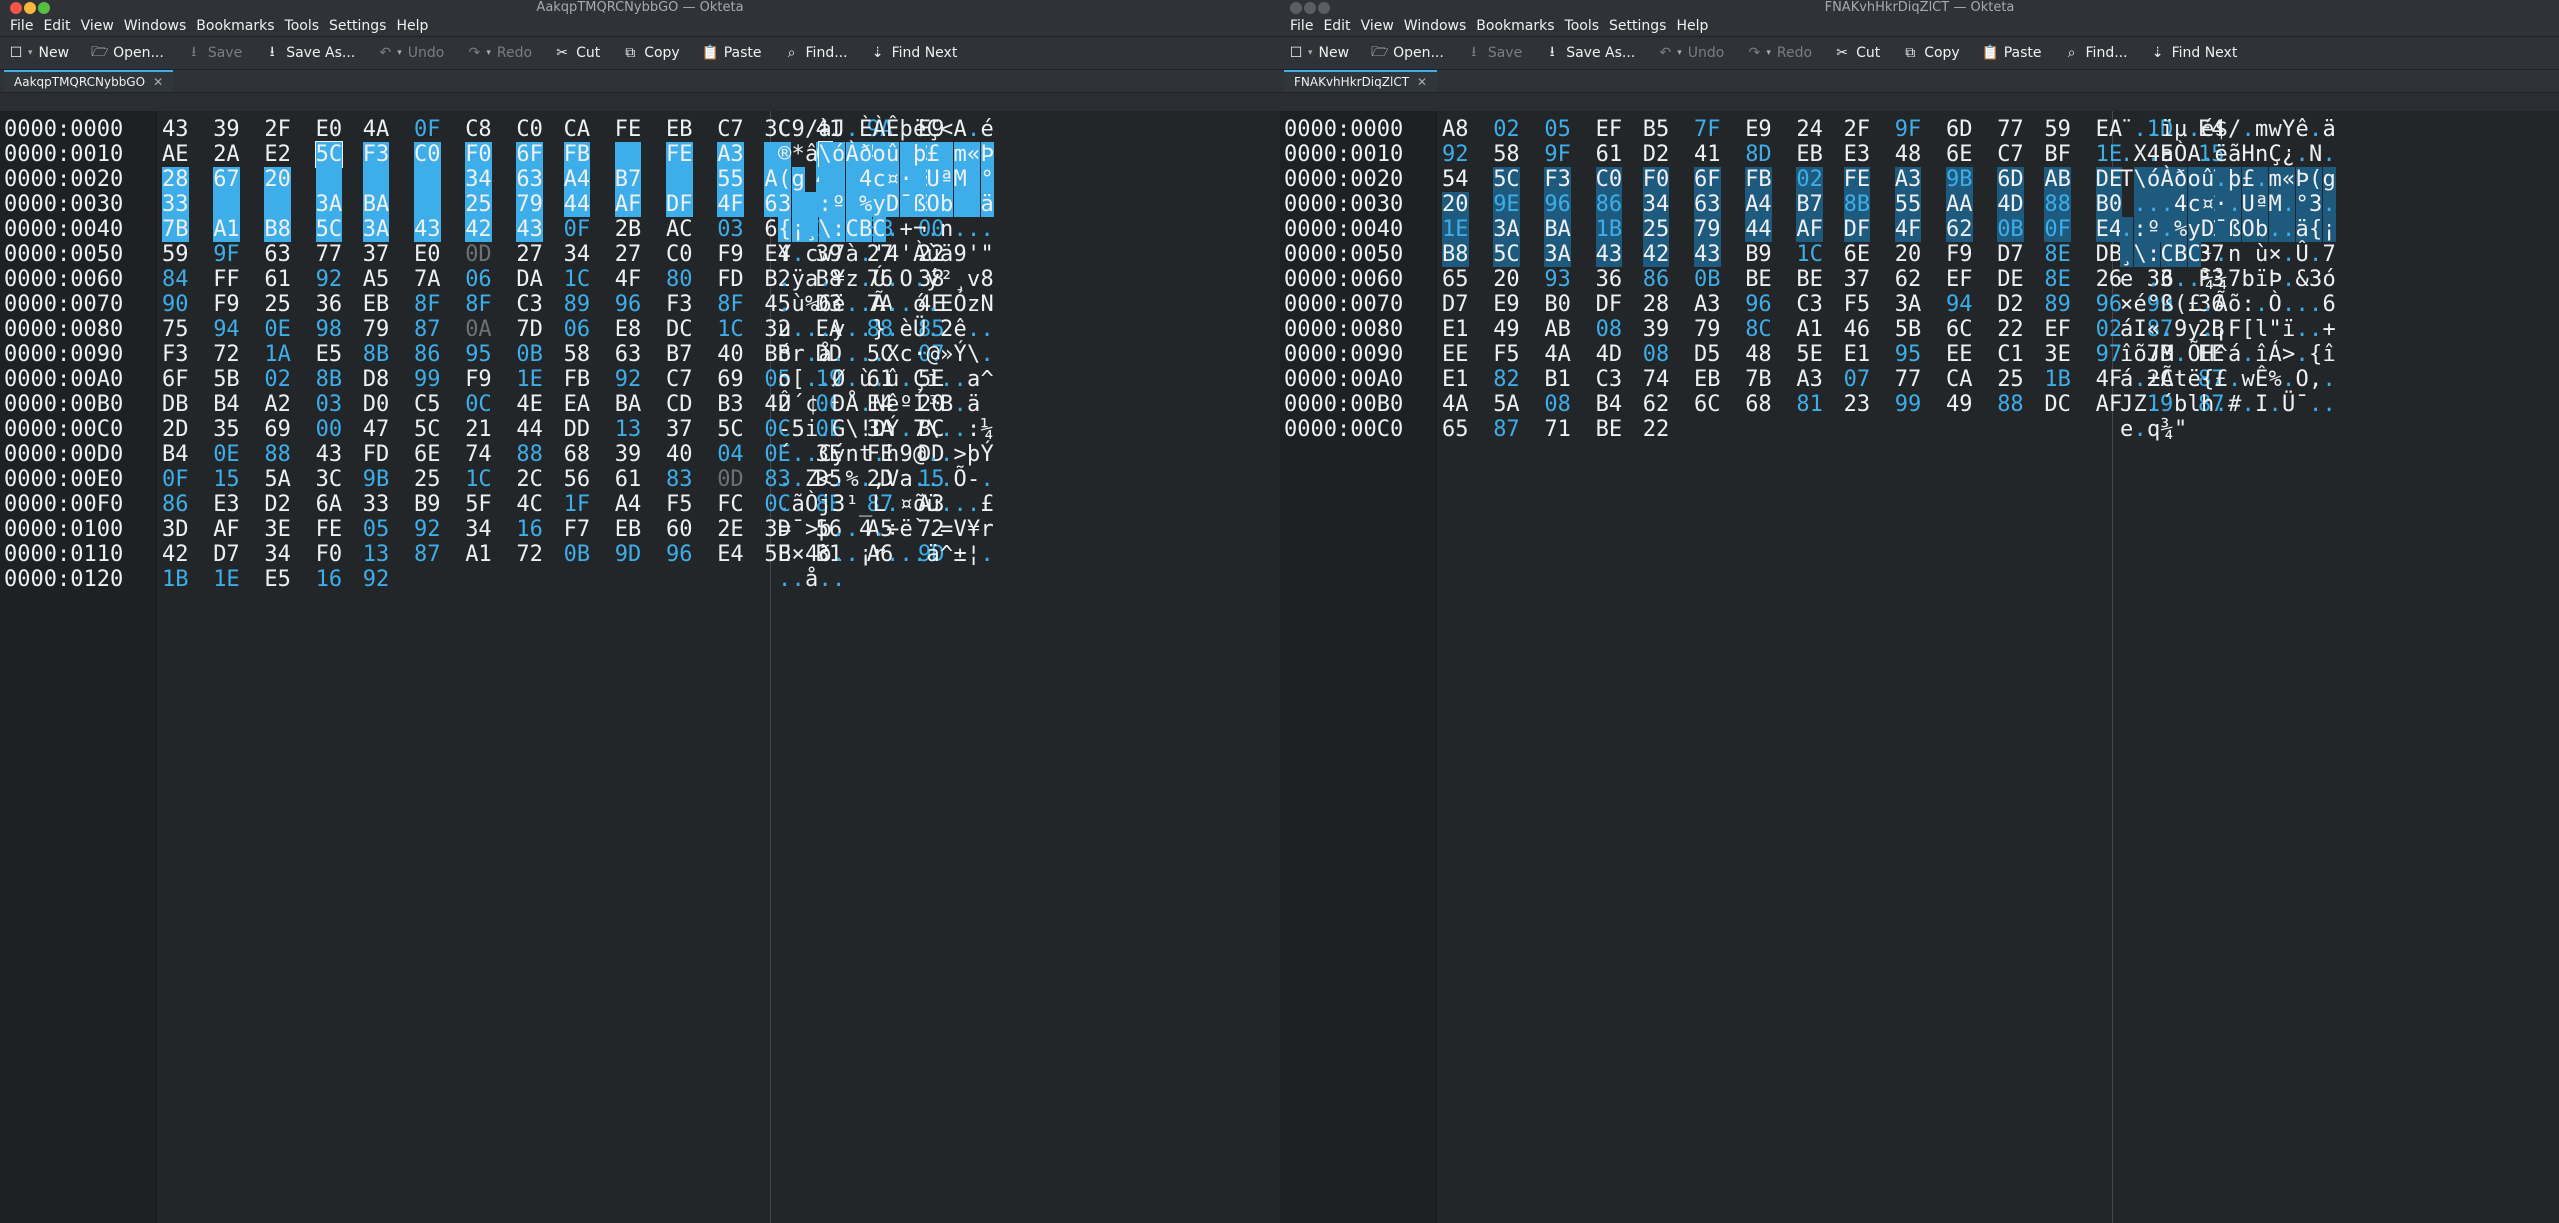 Image resolution: width=2559 pixels, height=1223 pixels. I want to click on text-char: é, so click(2140, 304).